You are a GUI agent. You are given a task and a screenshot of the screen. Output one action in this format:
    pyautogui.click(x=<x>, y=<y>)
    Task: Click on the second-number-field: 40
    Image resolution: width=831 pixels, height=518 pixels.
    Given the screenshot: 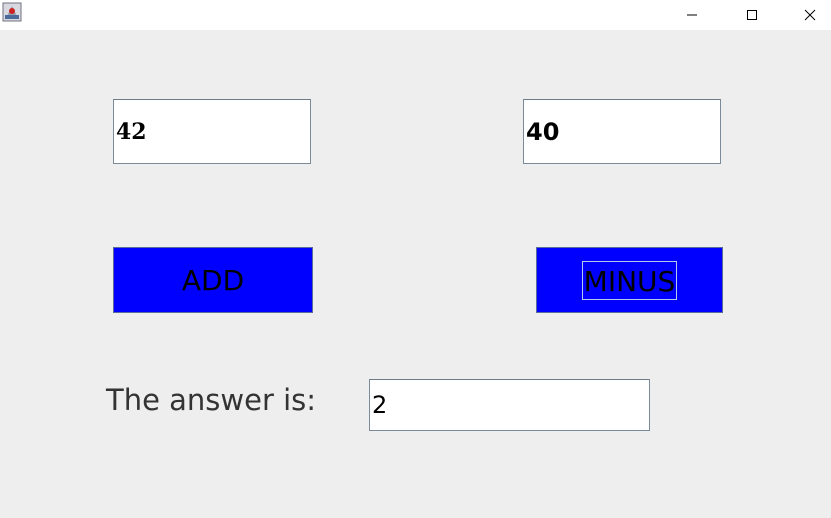 What is the action you would take?
    pyautogui.click(x=622, y=131)
    